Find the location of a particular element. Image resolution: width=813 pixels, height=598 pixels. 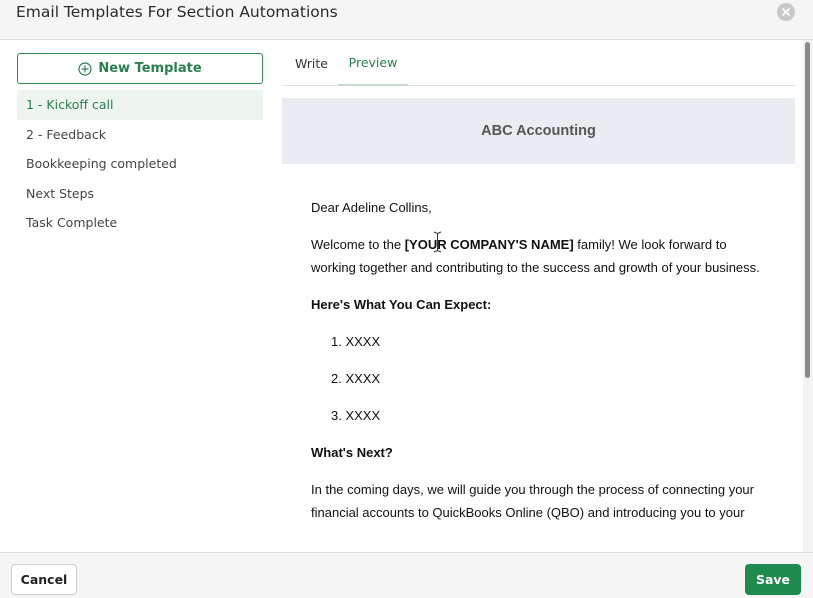

close-icon is located at coordinates (786, 12).